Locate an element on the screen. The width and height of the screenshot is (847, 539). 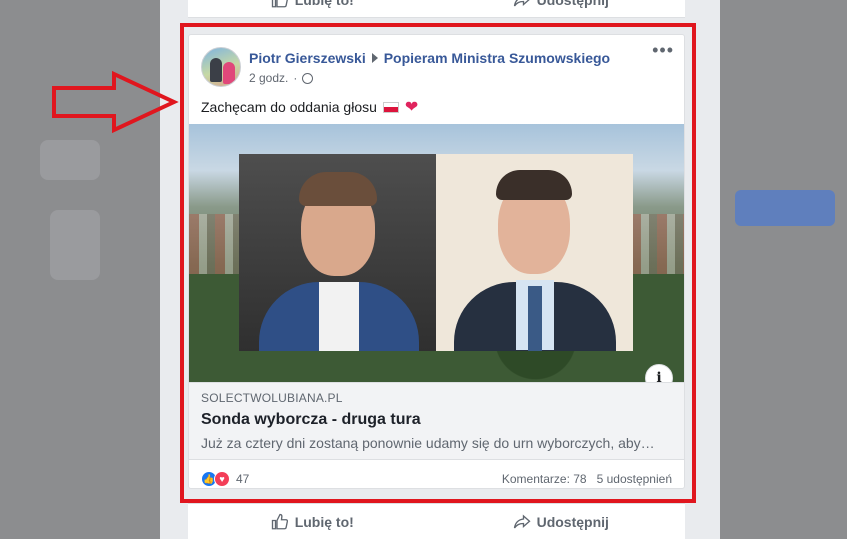
post-meta: 2 godz. · is located at coordinates (281, 78).